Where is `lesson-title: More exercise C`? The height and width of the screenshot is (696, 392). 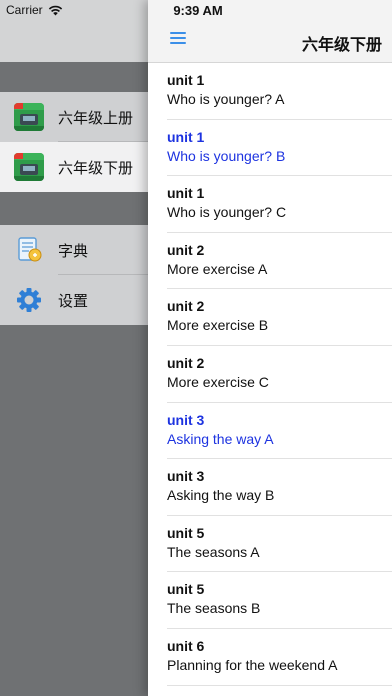 lesson-title: More exercise C is located at coordinates (218, 381).